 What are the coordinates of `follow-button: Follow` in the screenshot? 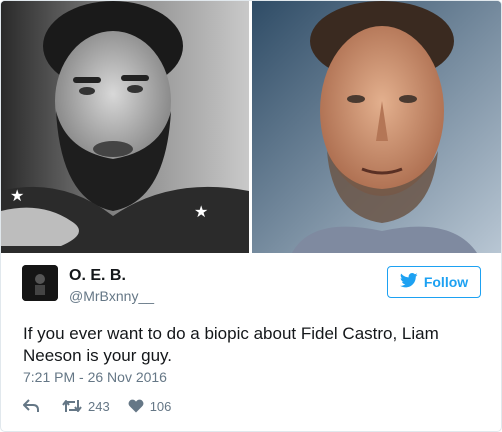 It's located at (434, 282).